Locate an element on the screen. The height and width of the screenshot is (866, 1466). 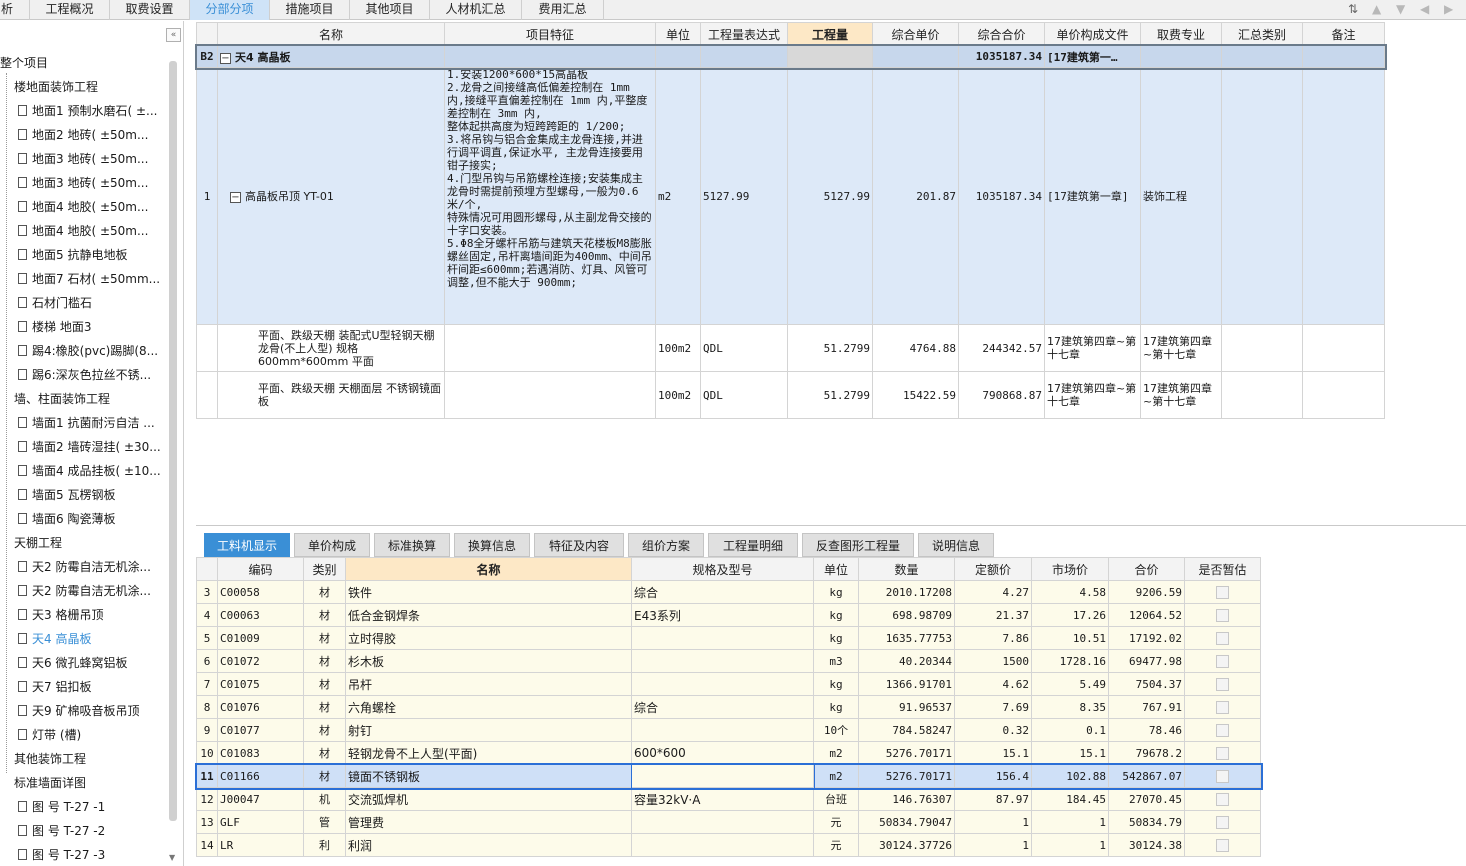
table-cell: 交流弧焊机 is located at coordinates (488, 799).